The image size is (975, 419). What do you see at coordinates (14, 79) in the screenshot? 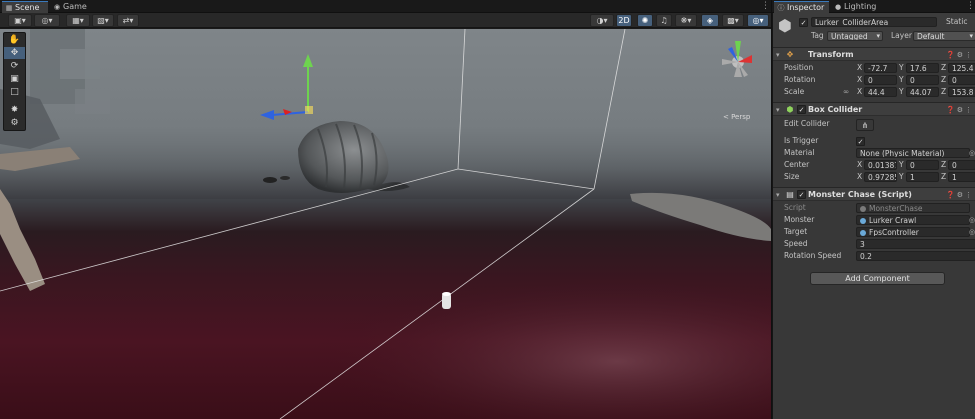
I see `scale-tool-icon: ▣` at bounding box center [14, 79].